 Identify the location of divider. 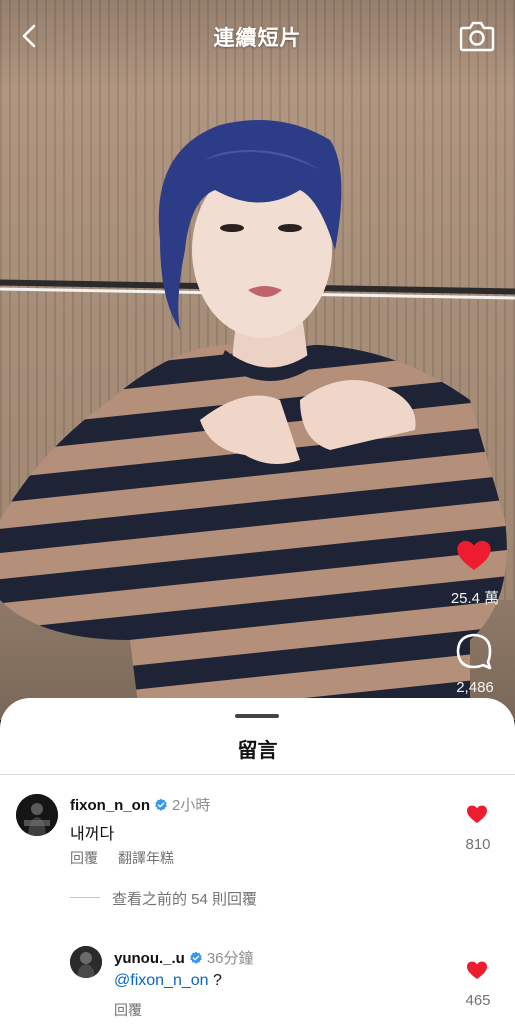
(257, 774).